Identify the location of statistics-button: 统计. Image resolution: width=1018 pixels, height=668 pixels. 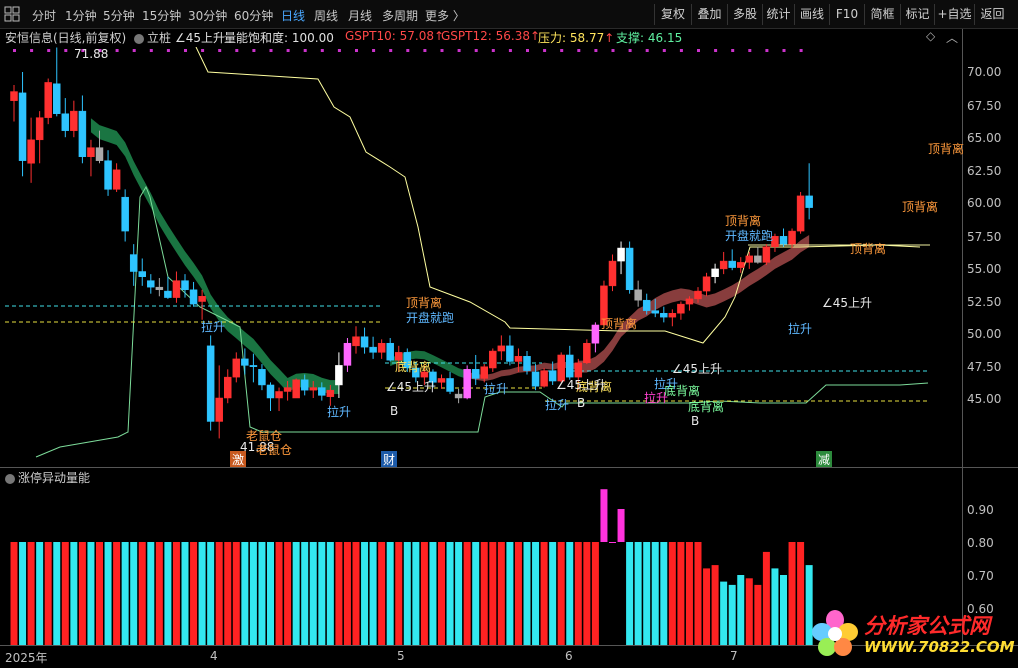
(778, 14).